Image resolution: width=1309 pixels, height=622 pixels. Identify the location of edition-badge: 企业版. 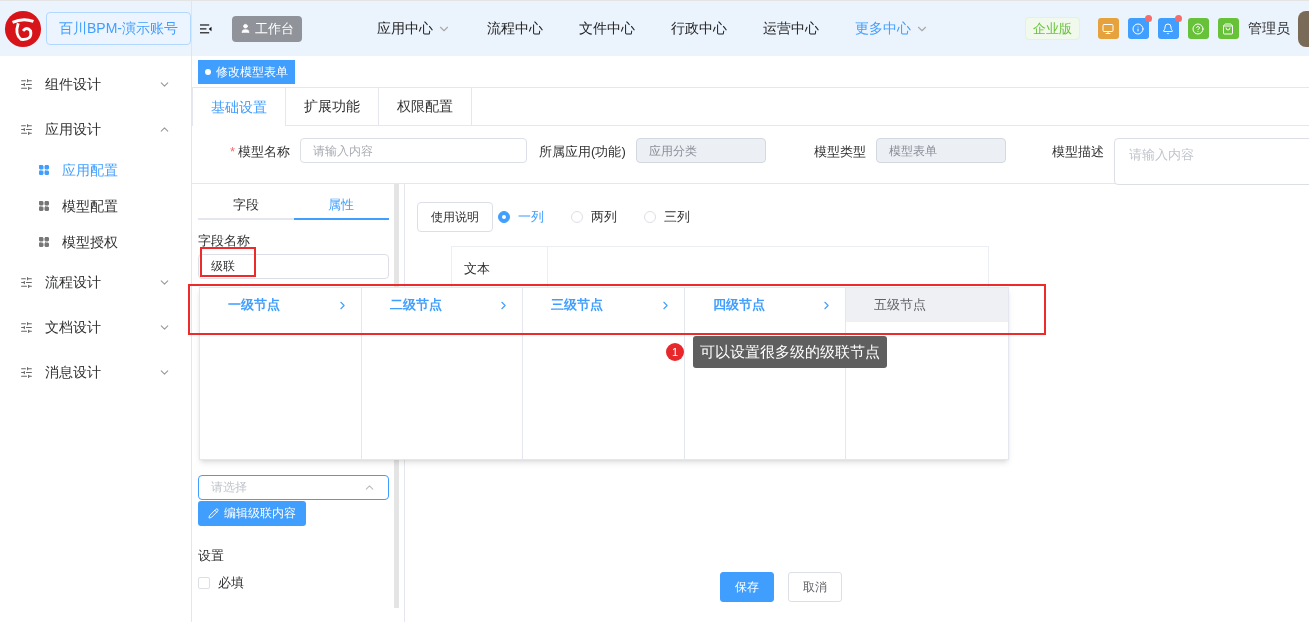
(1052, 28).